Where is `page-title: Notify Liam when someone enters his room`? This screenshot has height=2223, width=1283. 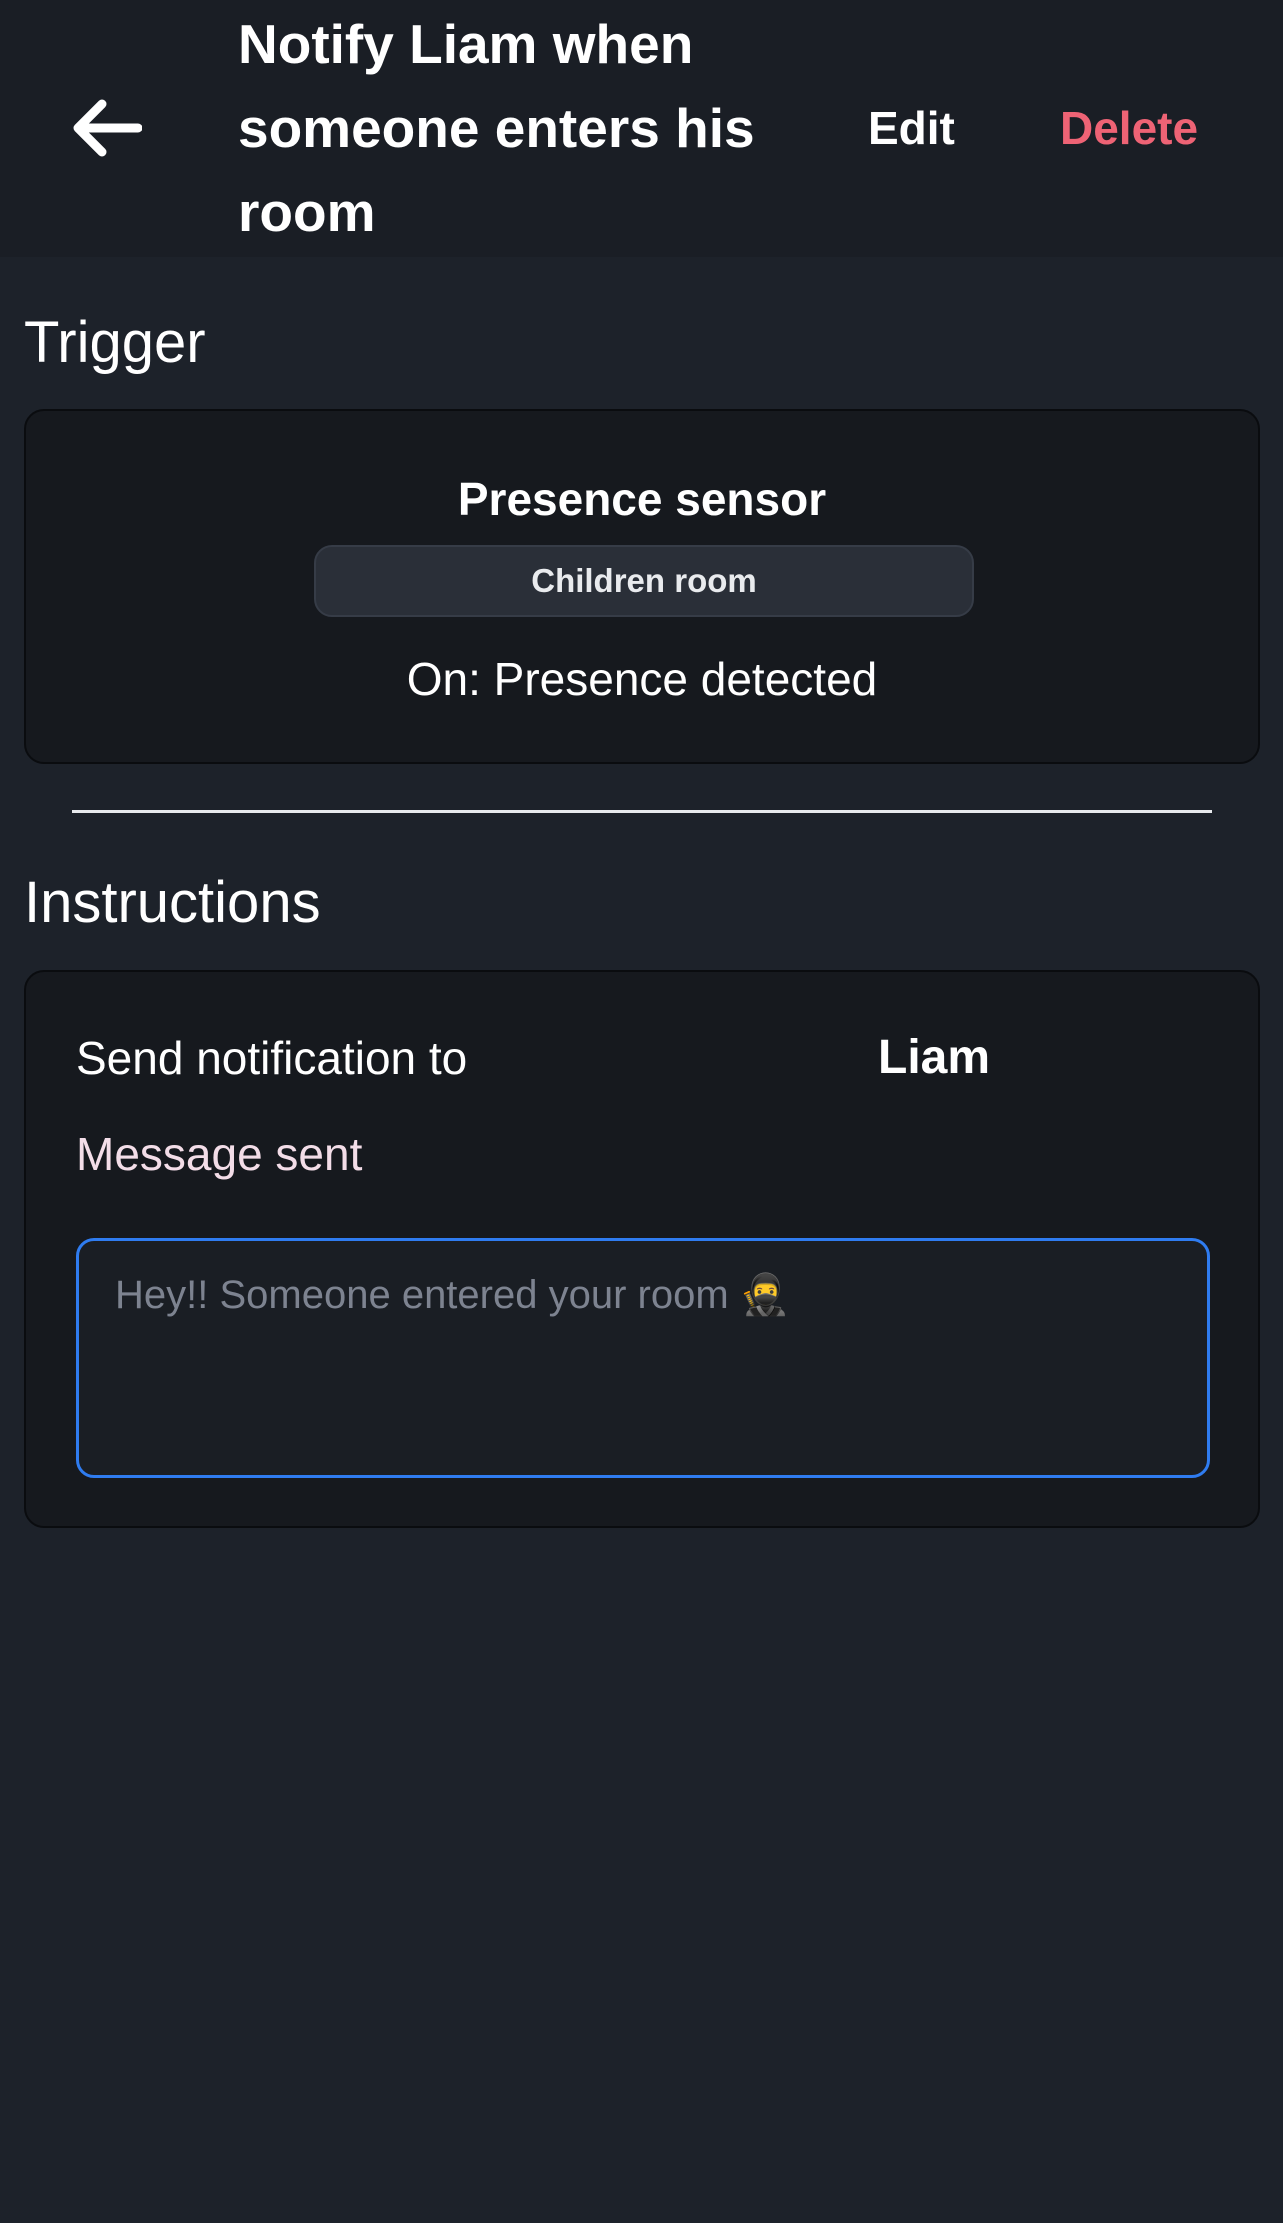 page-title: Notify Liam when someone enters his room is located at coordinates (496, 128).